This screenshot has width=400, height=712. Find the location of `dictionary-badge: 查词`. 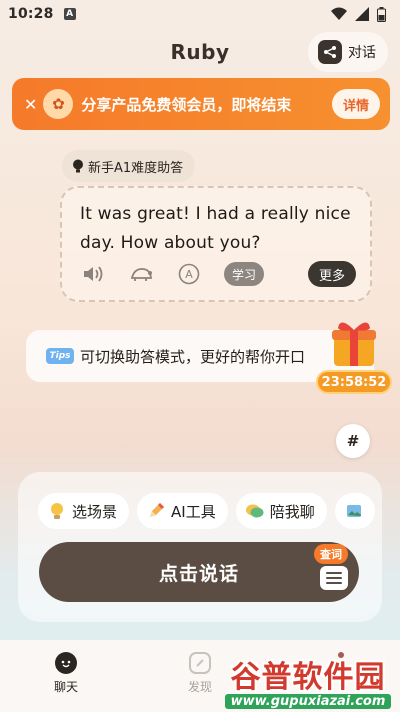

dictionary-badge: 查词 is located at coordinates (331, 554).